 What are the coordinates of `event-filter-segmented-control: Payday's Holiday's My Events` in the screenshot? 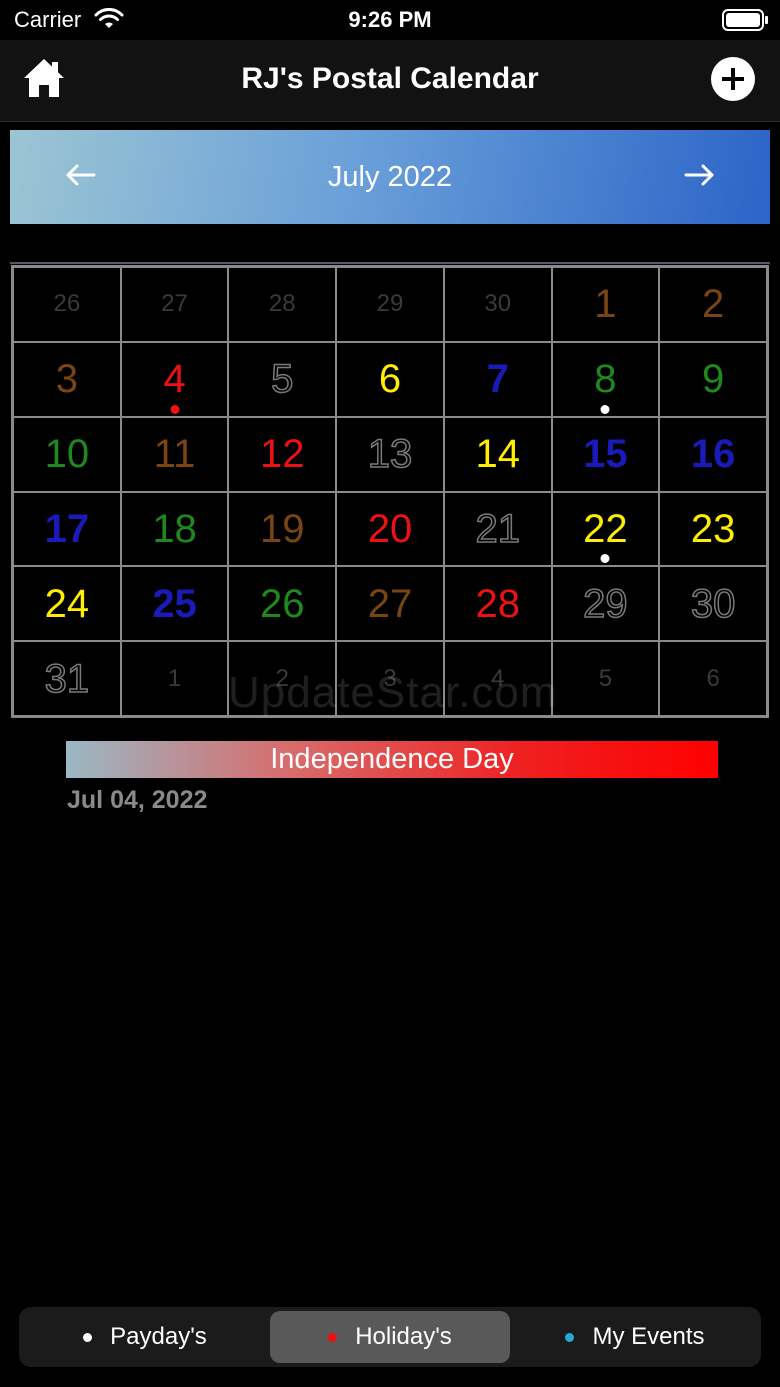 It's located at (390, 1337).